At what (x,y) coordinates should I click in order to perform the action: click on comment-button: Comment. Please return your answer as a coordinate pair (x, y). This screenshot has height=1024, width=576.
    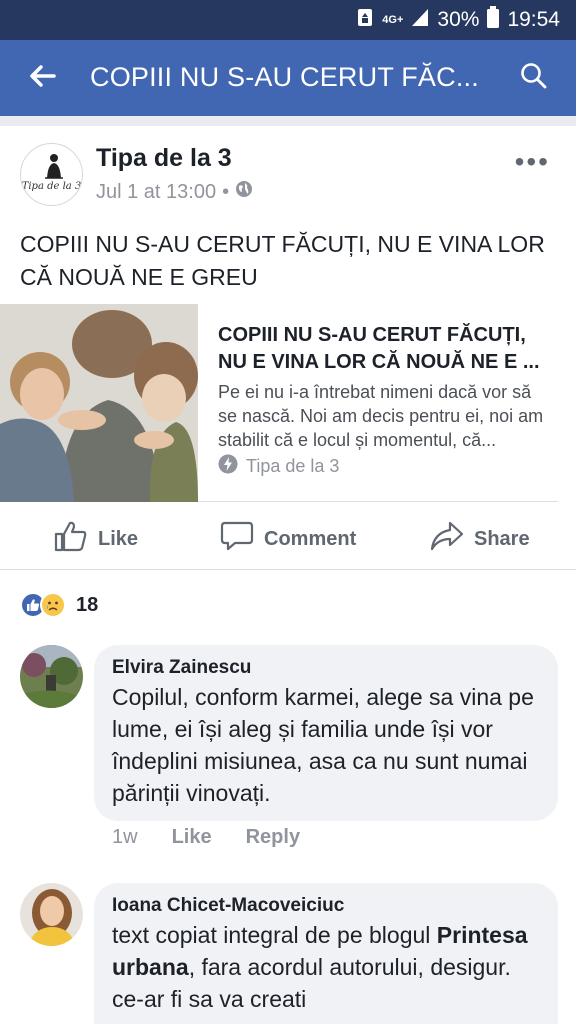
    Looking at the image, I should click on (288, 539).